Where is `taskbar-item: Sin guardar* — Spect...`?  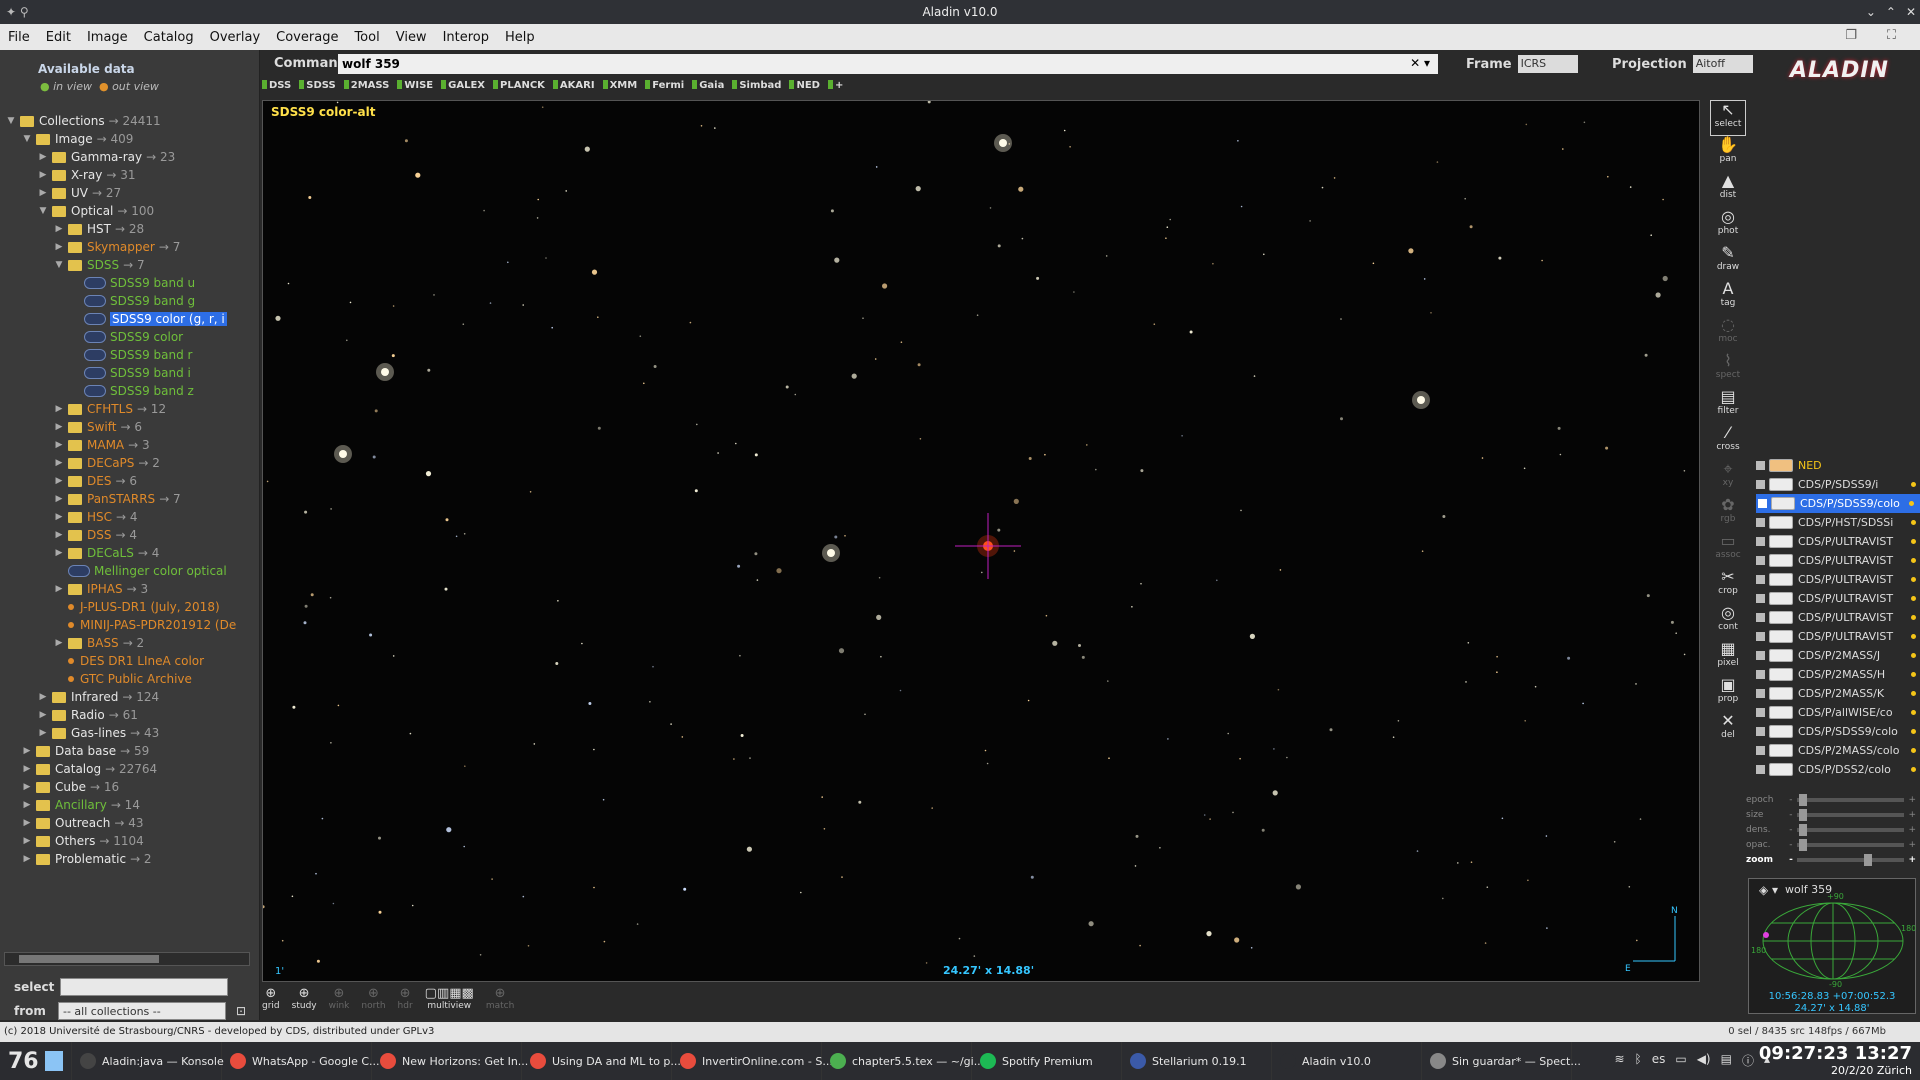 taskbar-item: Sin guardar* — Spect... is located at coordinates (1501, 1061).